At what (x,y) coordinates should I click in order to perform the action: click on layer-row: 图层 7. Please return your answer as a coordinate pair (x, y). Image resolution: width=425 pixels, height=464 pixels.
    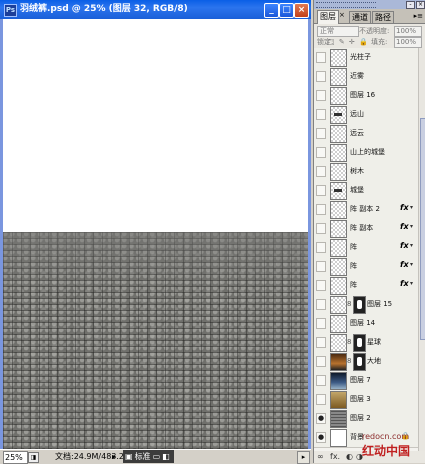
    Looking at the image, I should click on (366, 381).